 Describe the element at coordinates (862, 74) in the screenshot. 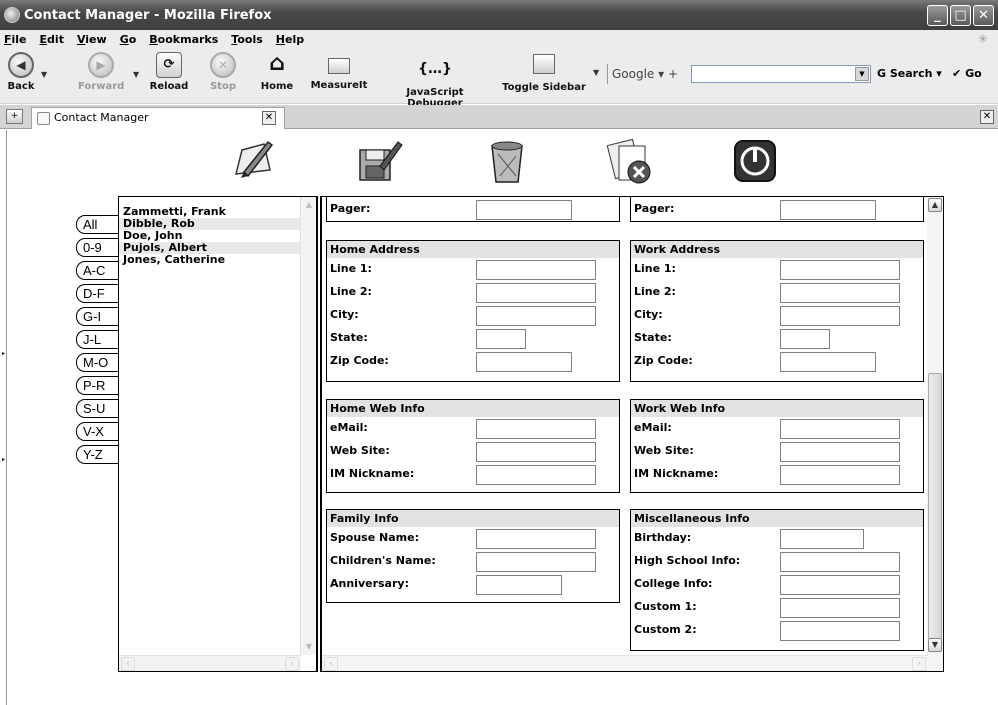

I see `search-history-dropdown-icon: ▼` at that location.